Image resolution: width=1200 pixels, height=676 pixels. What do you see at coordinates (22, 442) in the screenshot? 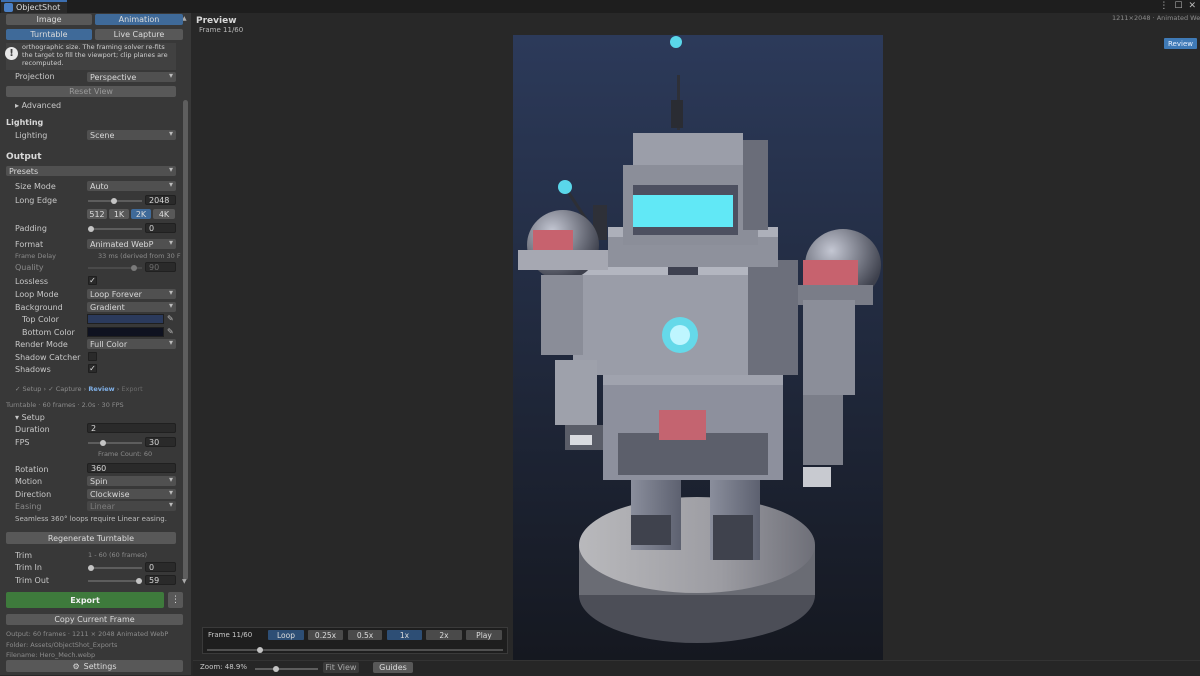
I see `fps-label: FPS` at bounding box center [22, 442].